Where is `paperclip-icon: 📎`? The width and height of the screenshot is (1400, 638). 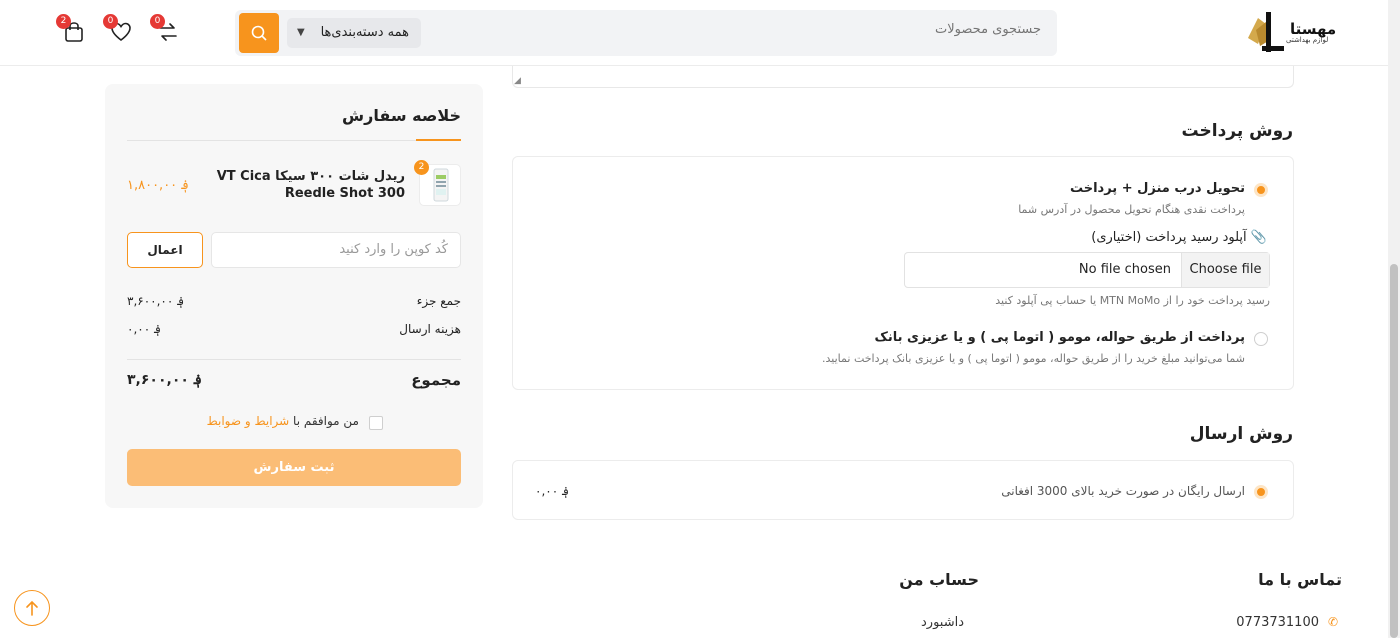
paperclip-icon: 📎 is located at coordinates (1258, 237).